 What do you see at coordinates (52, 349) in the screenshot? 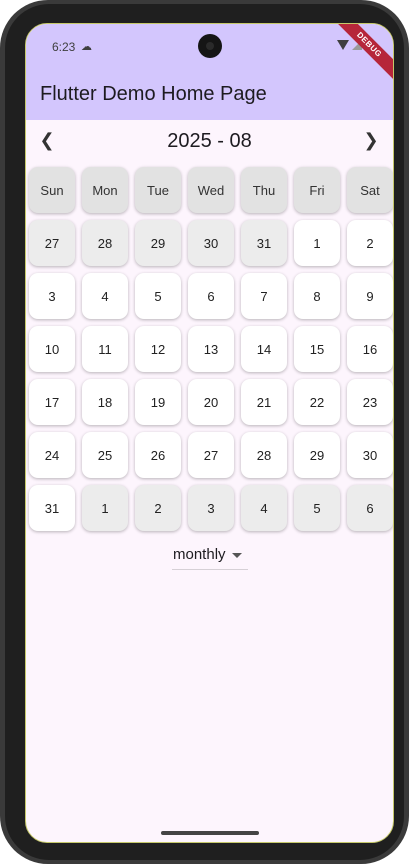
I see `day-cell: 10` at bounding box center [52, 349].